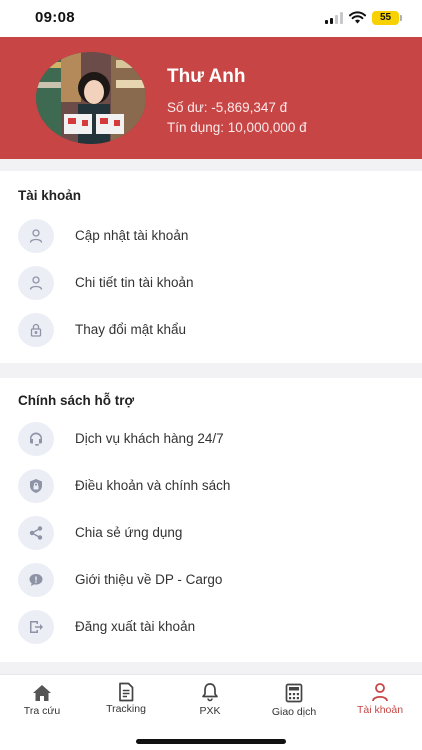  Describe the element at coordinates (380, 710) in the screenshot. I see `tab-label: Tài khoản` at that location.